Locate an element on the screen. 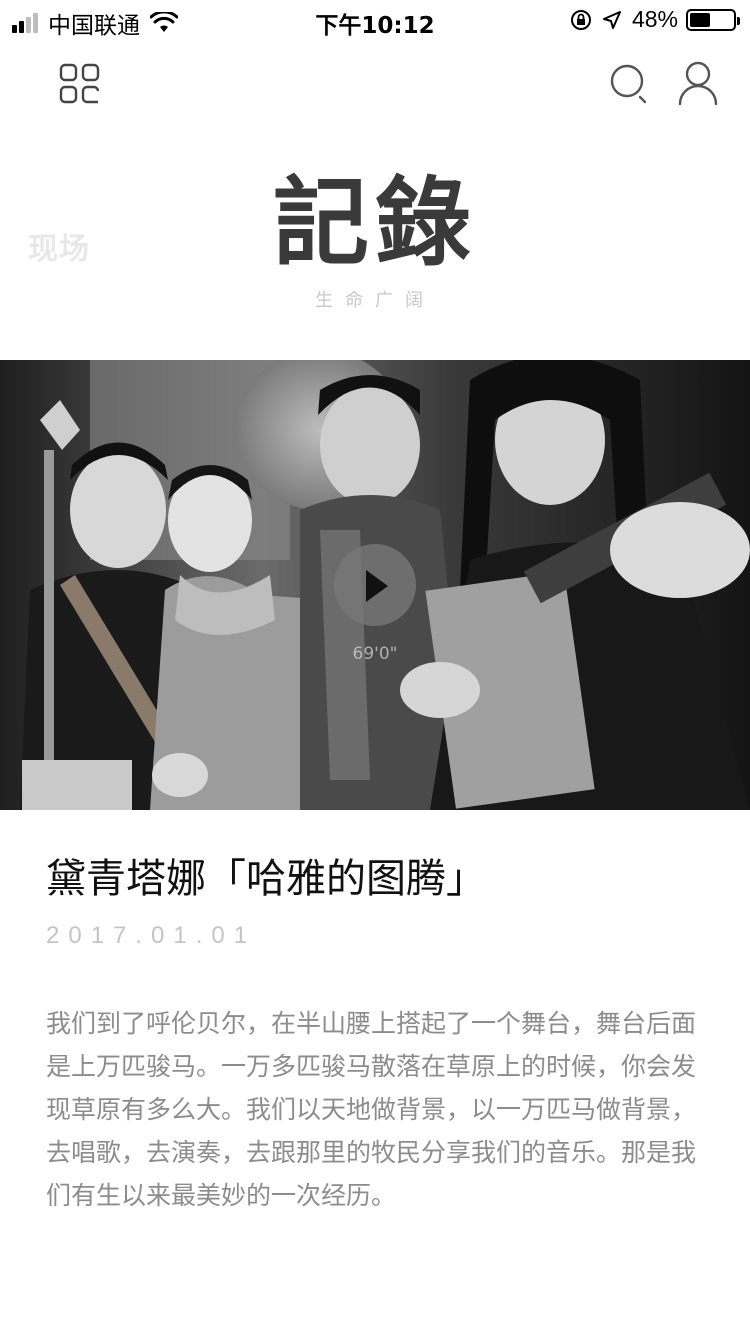 The width and height of the screenshot is (750, 1334). battery-icon is located at coordinates (713, 19).